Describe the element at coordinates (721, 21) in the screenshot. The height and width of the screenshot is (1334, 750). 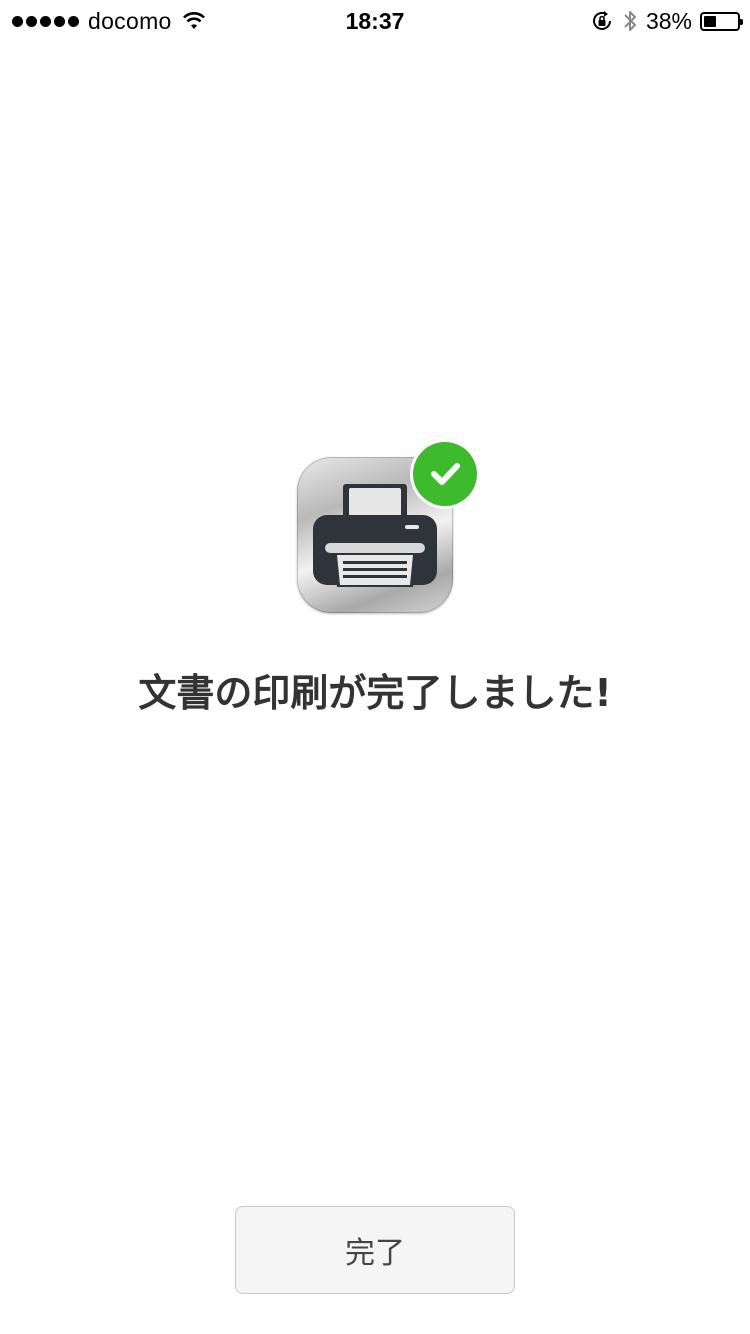
I see `battery-icon` at that location.